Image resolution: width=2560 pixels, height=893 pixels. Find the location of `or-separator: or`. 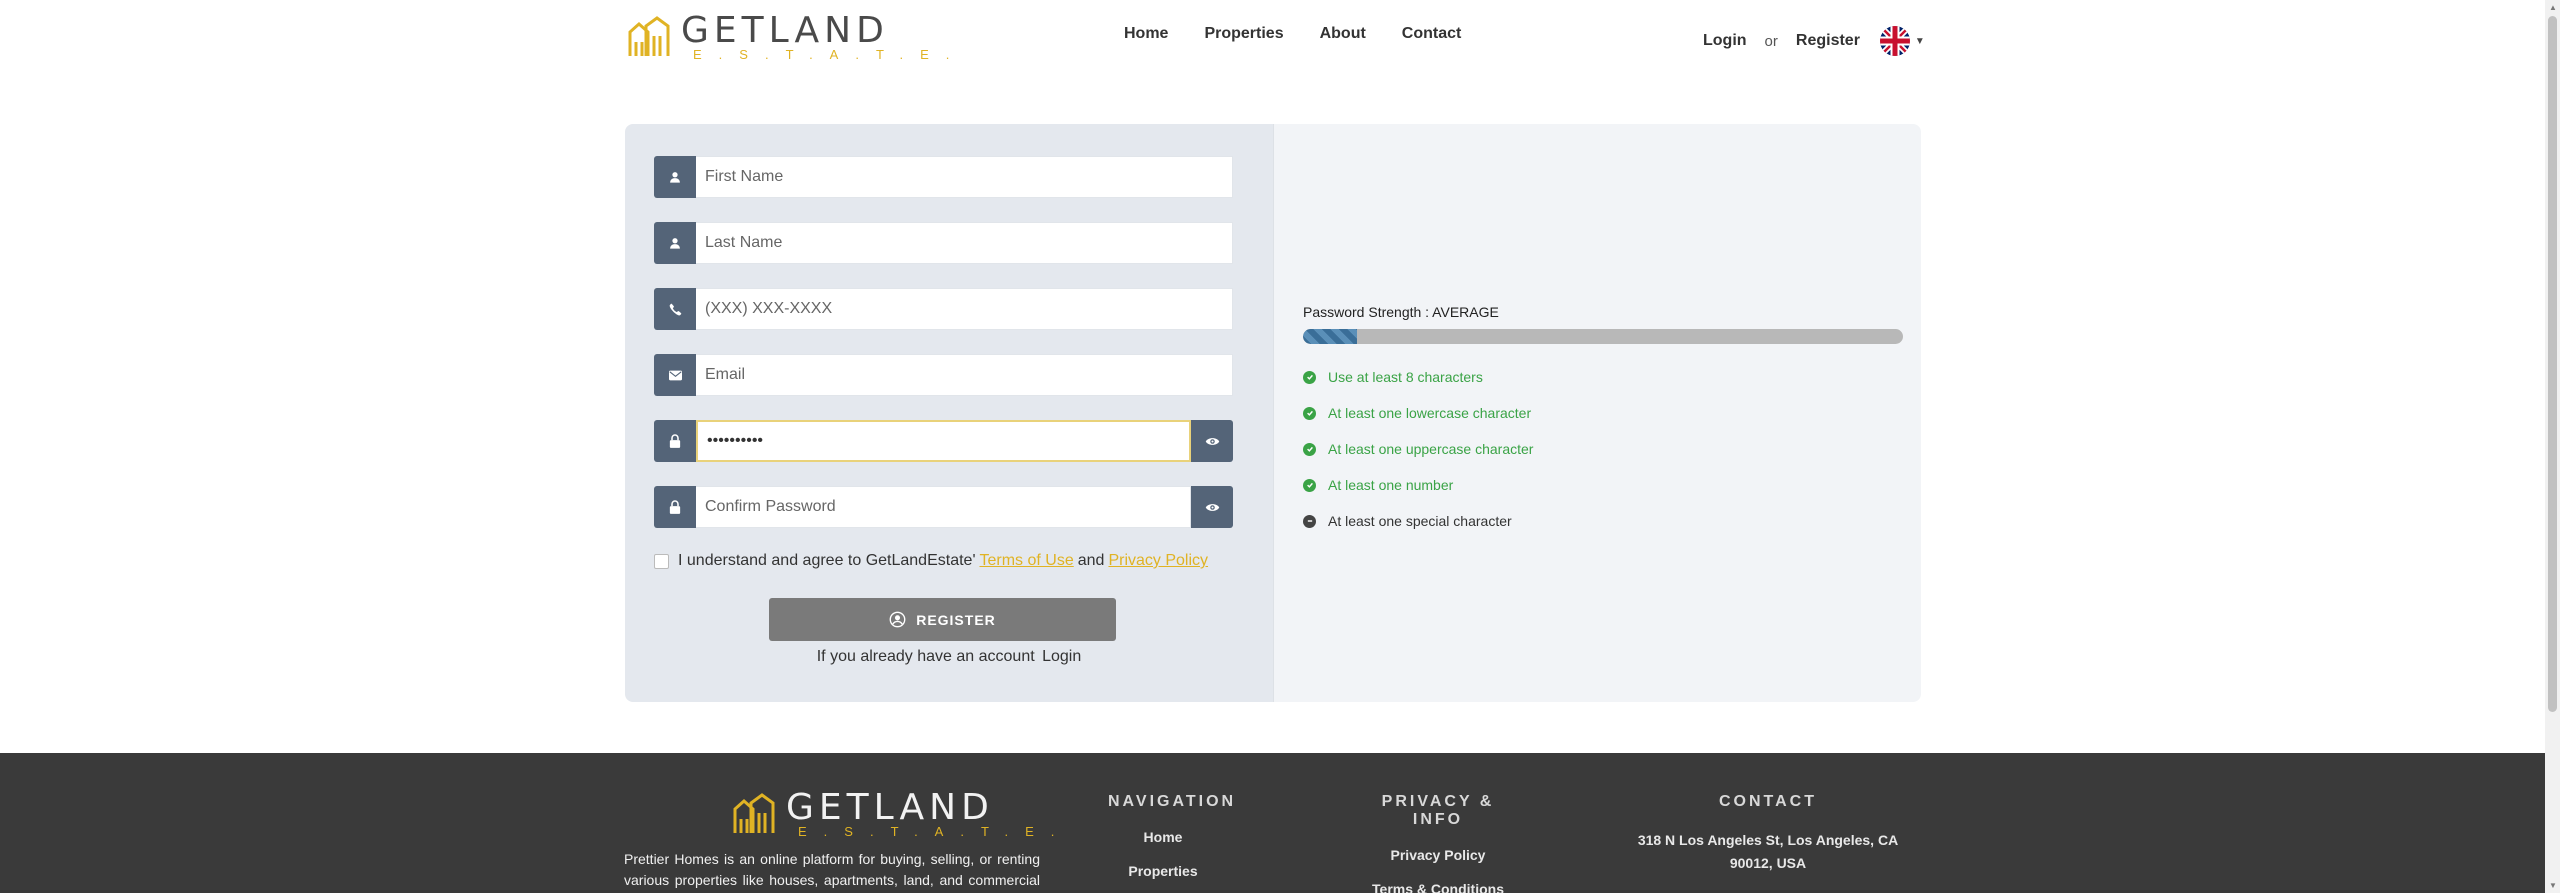

or-separator: or is located at coordinates (1771, 41).